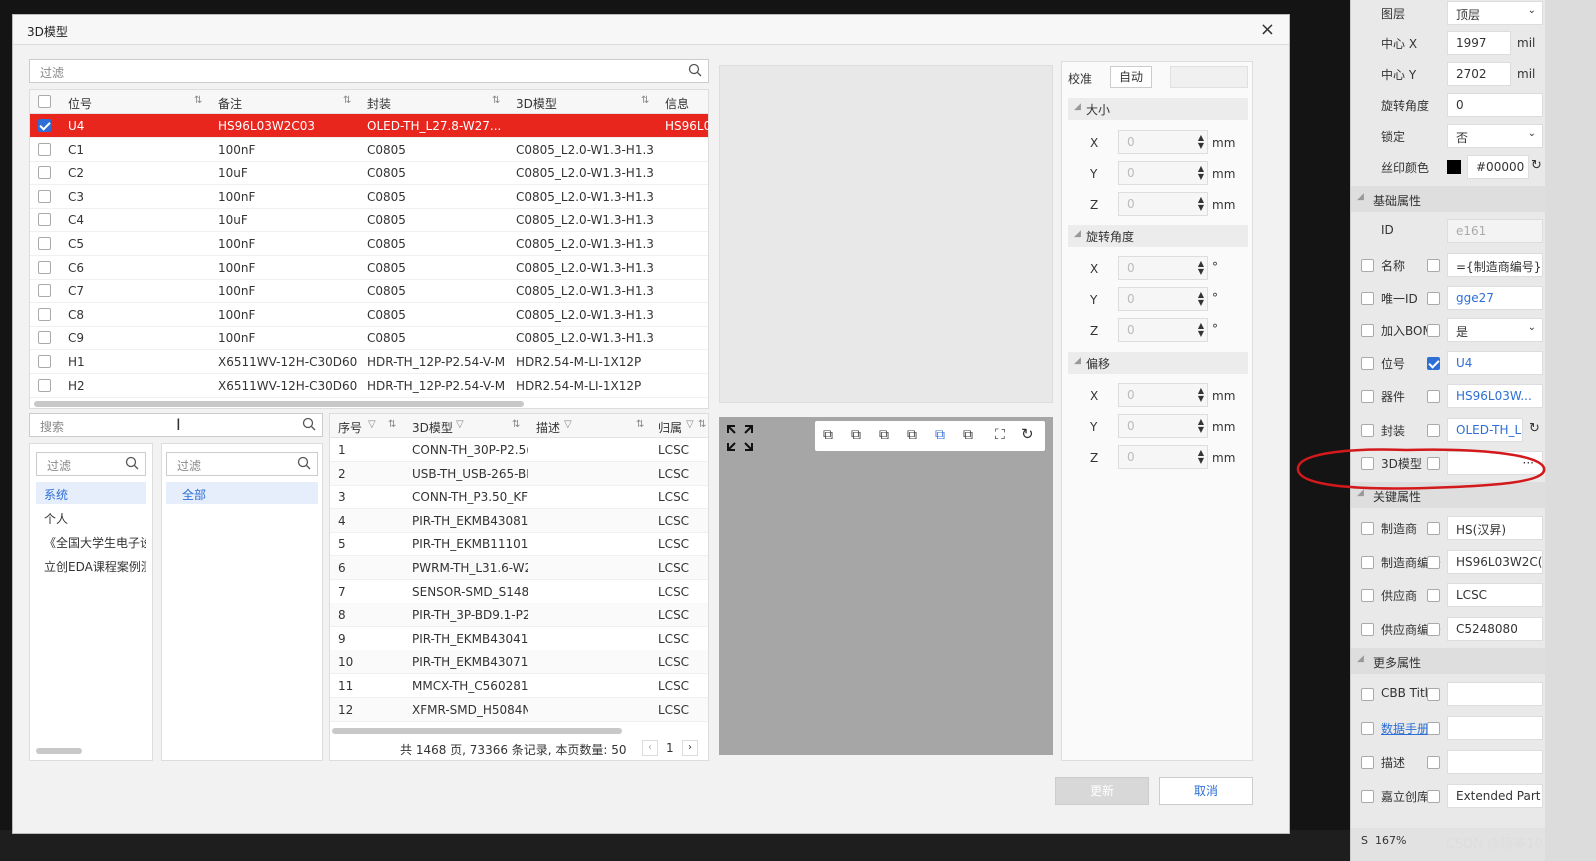 This screenshot has width=1596, height=861. What do you see at coordinates (519, 639) in the screenshot?
I see `table-row: 9 PIR-TH_EKMB43041' LCSC` at bounding box center [519, 639].